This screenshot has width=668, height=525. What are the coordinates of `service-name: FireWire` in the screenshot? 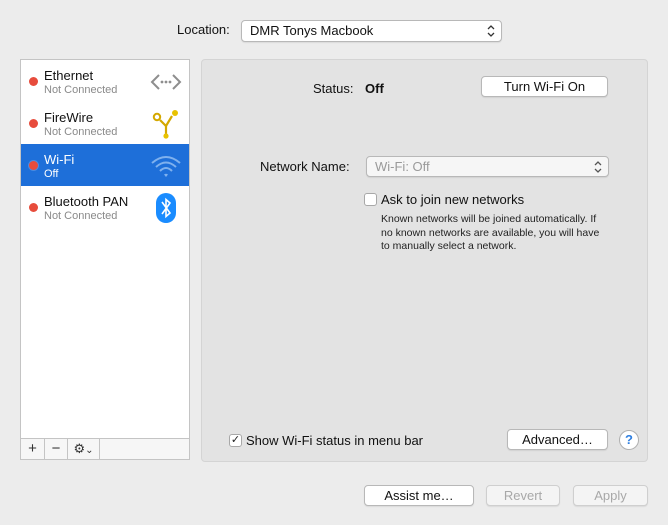 It's located at (69, 117).